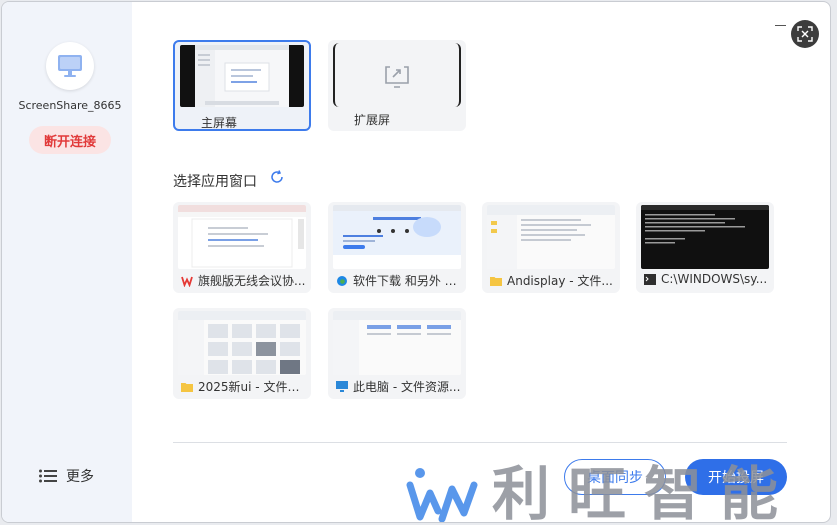 This screenshot has height=525, width=837. I want to click on start-casting-button: 开始投屏, so click(736, 477).